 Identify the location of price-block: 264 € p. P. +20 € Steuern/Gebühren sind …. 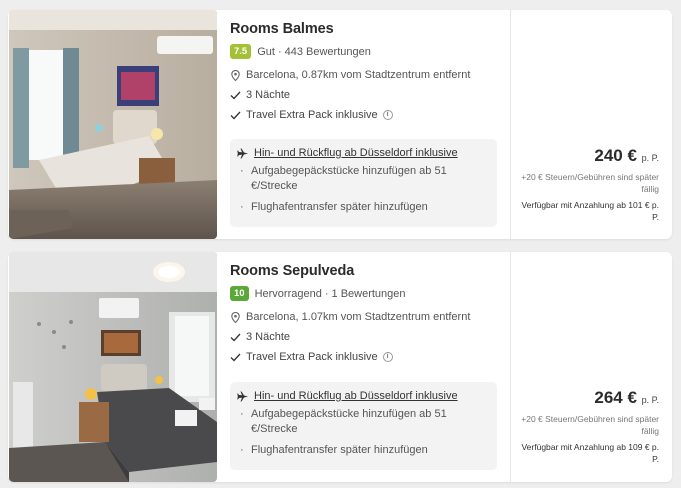
(588, 426).